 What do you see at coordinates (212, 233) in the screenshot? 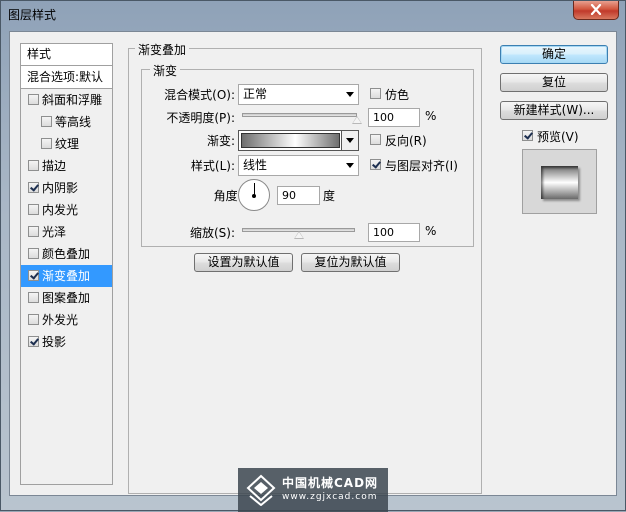
I see `scale-label: 缩放(S):` at bounding box center [212, 233].